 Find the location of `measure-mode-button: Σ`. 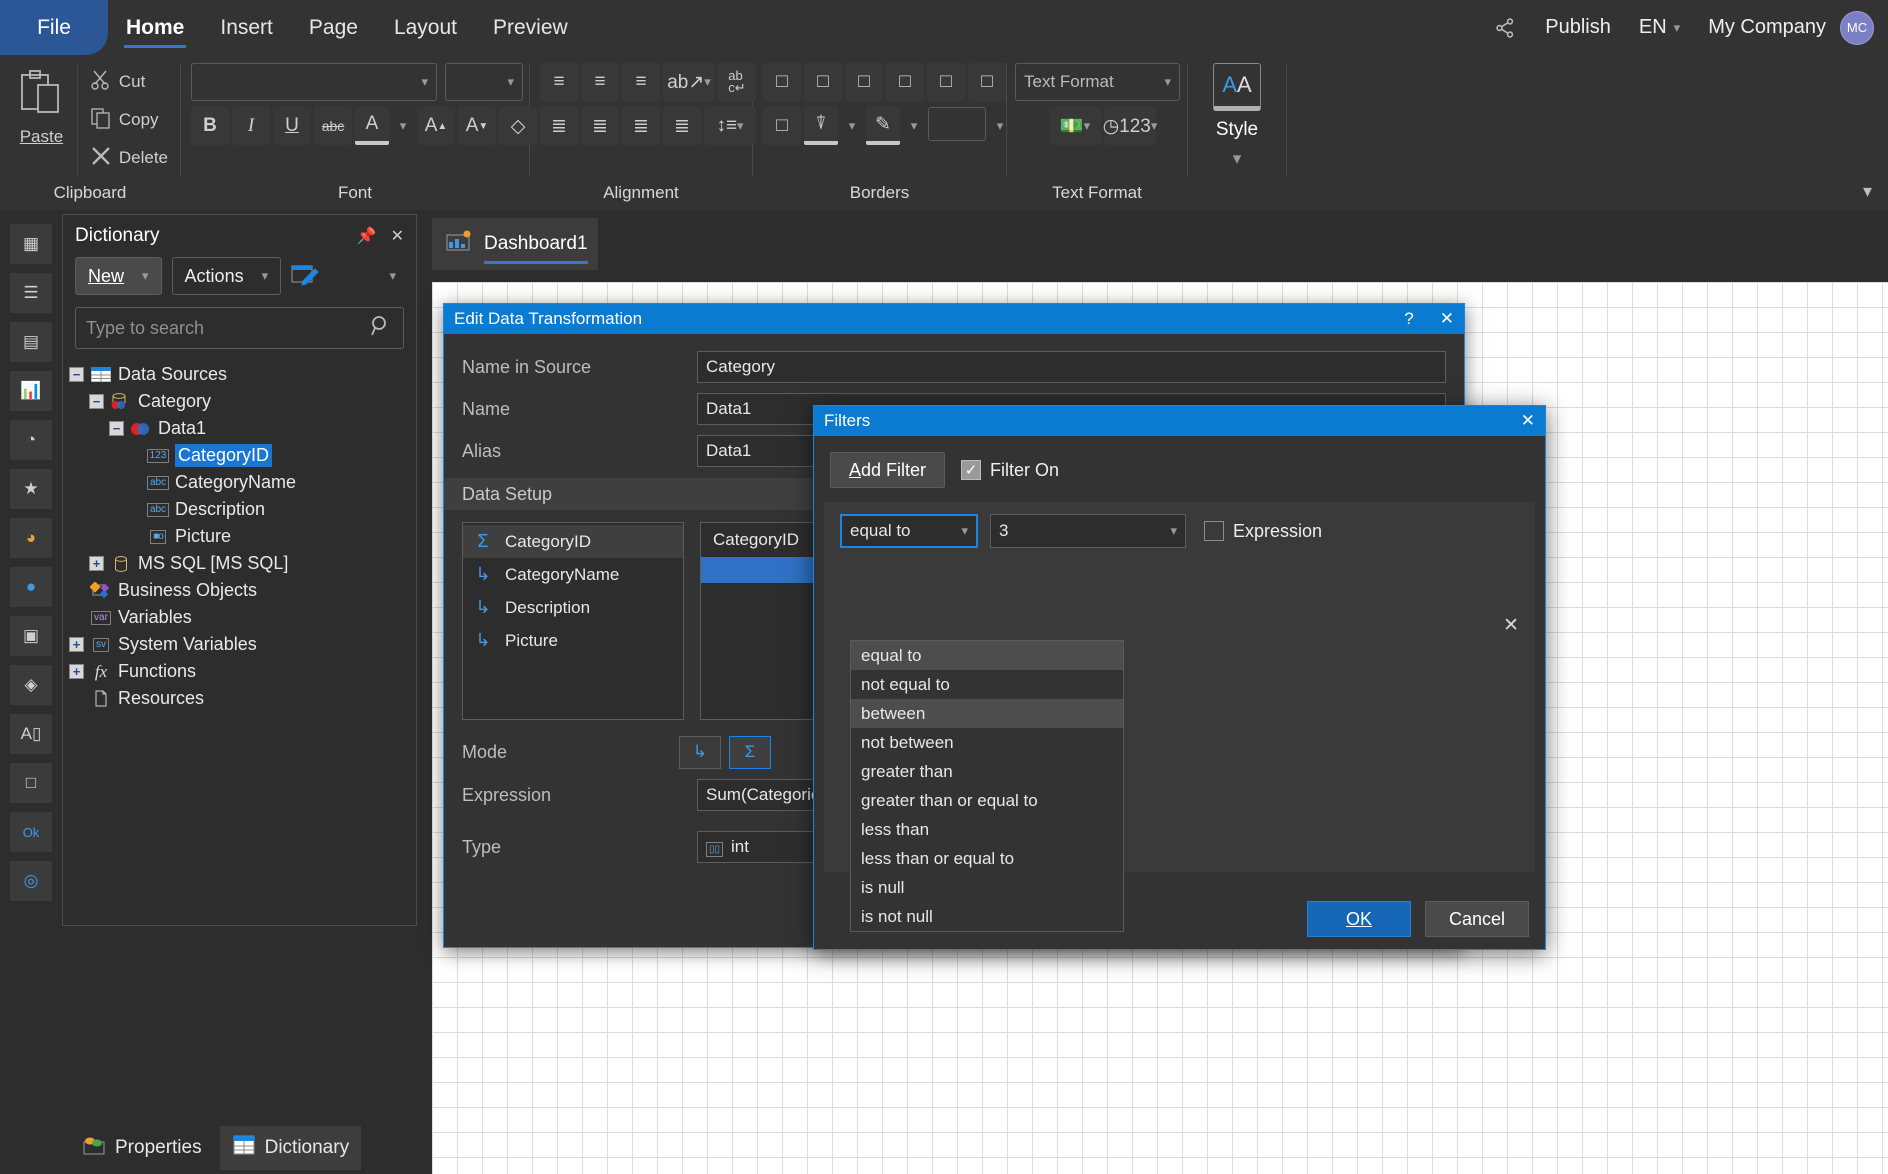

measure-mode-button: Σ is located at coordinates (750, 752).